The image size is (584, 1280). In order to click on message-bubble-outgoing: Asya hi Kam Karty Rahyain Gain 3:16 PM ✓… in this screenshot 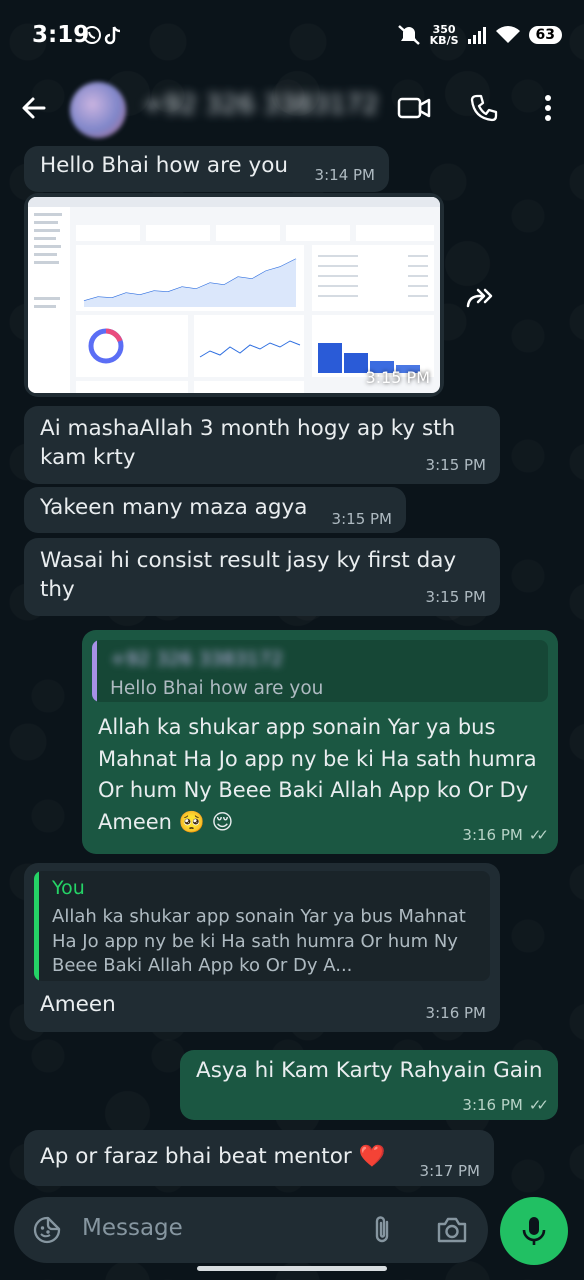, I will do `click(369, 1085)`.